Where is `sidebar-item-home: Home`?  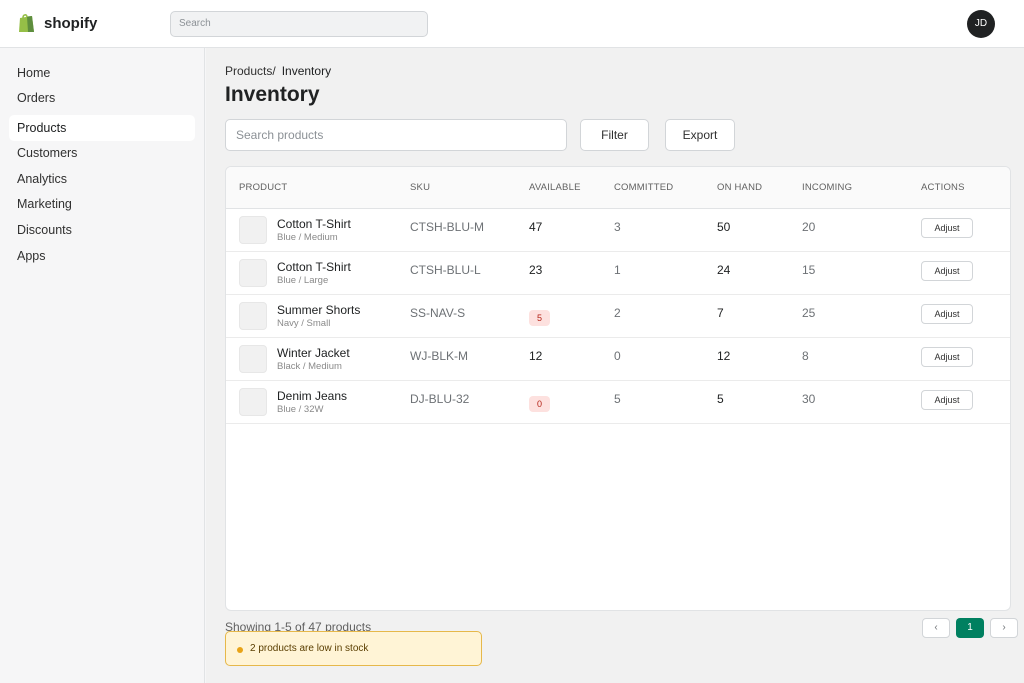 sidebar-item-home: Home is located at coordinates (102, 73).